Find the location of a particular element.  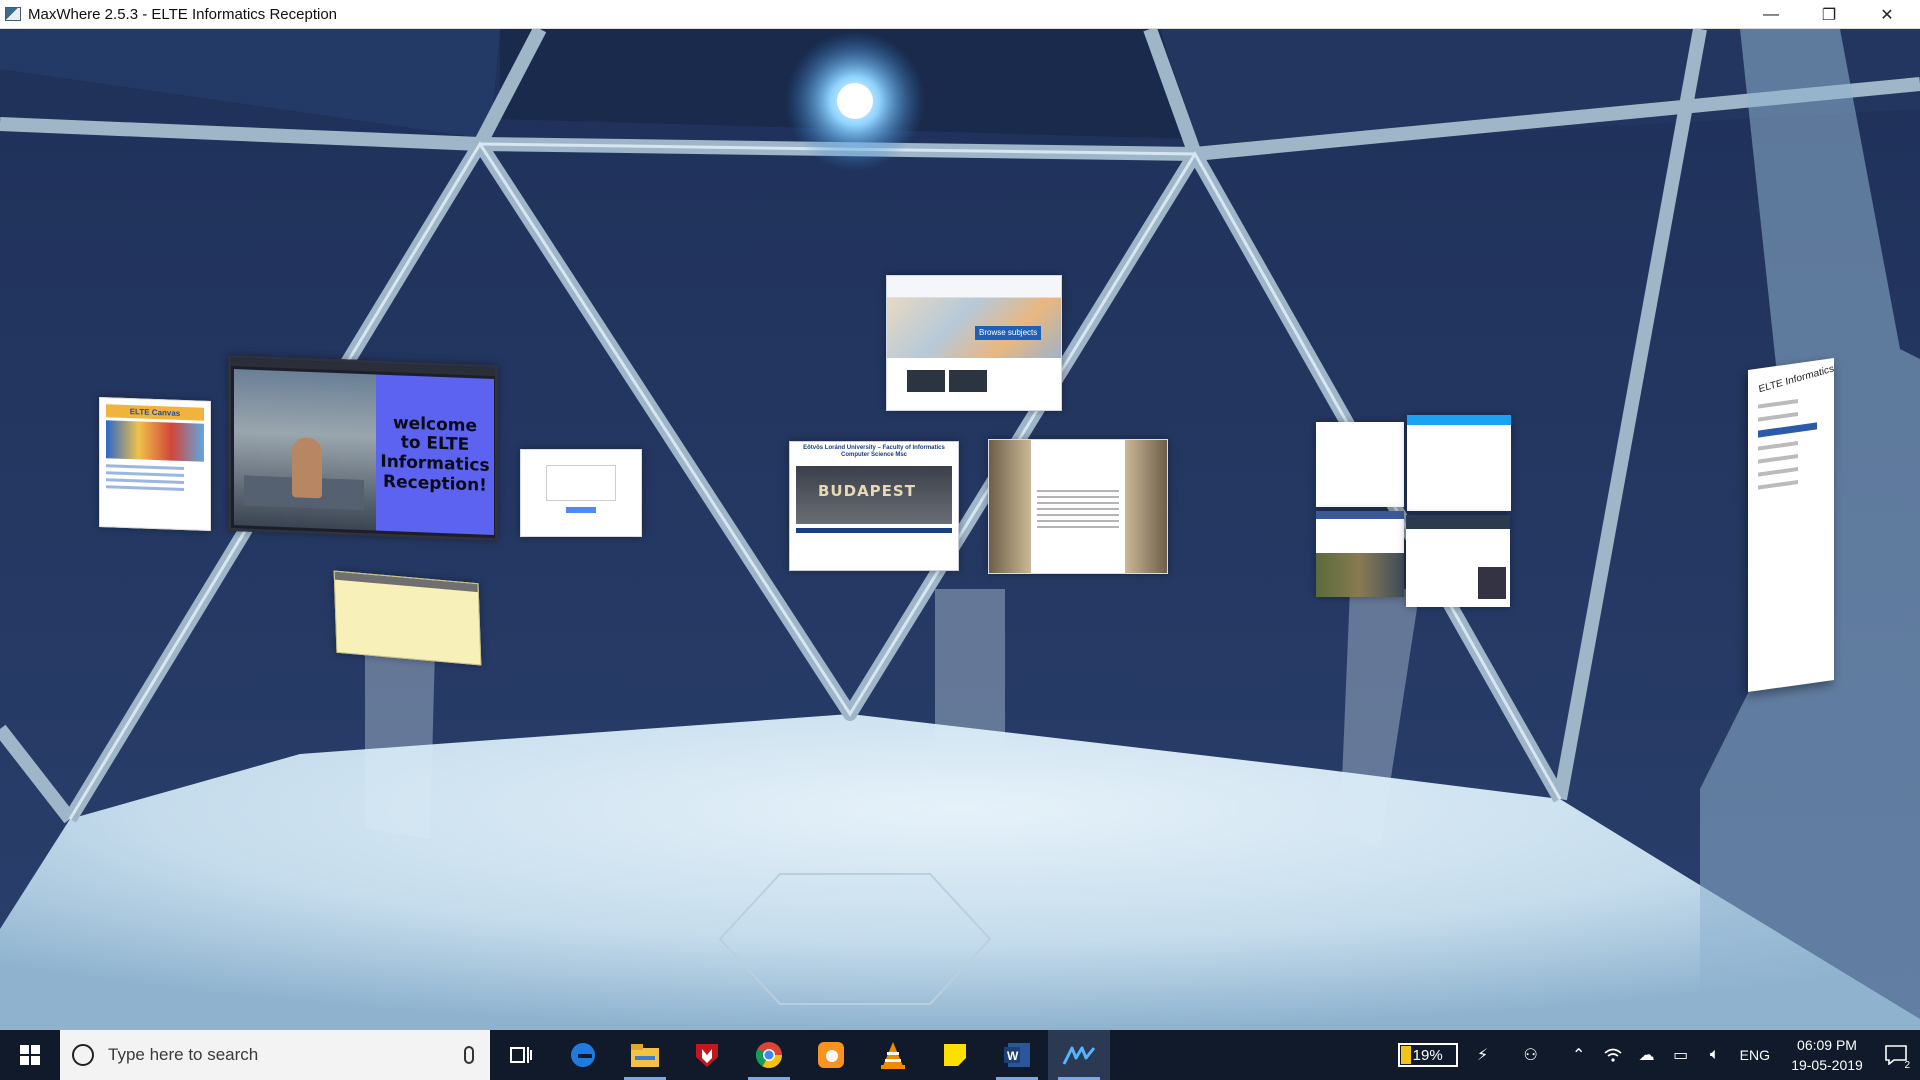

clock-date: 19-05-2019 is located at coordinates (1827, 1065).